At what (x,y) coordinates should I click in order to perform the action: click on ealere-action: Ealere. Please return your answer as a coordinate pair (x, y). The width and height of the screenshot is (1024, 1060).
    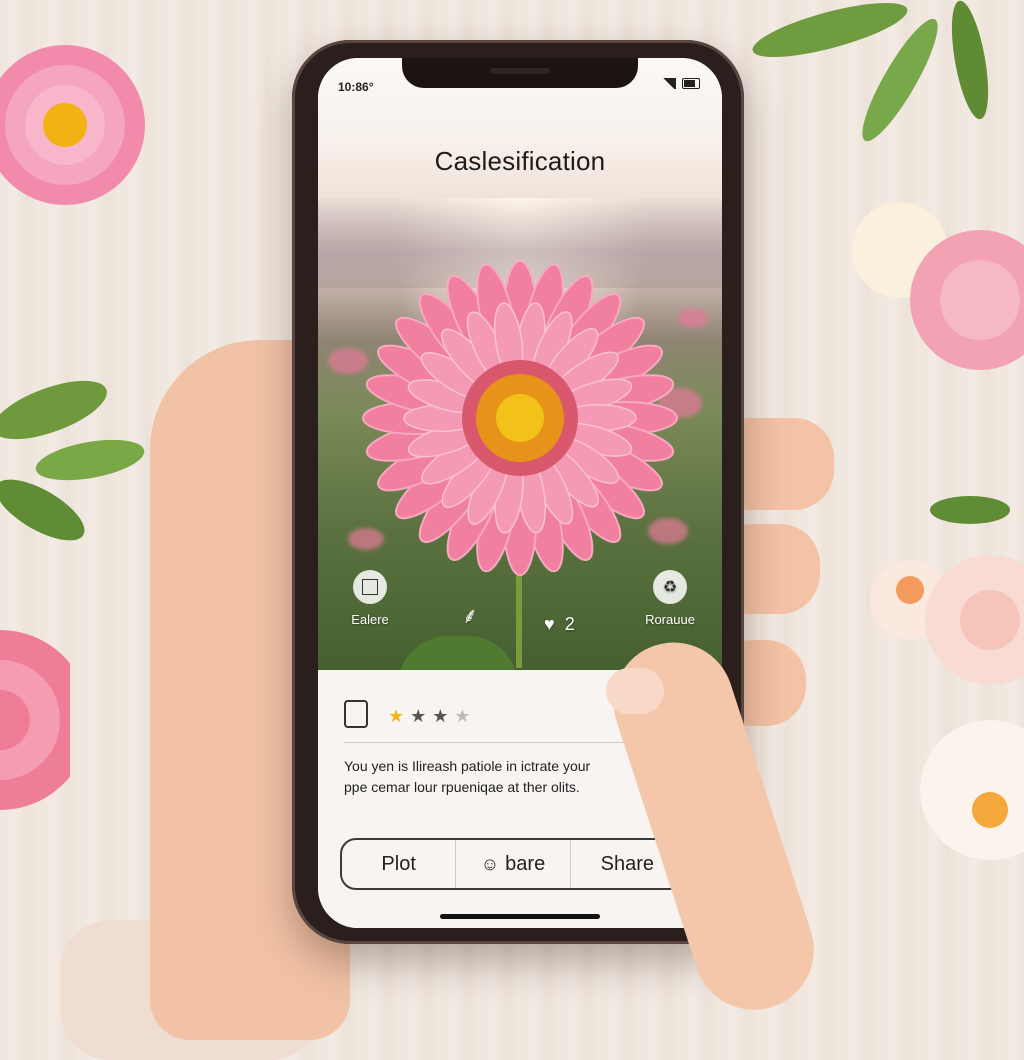
    Looking at the image, I should click on (370, 598).